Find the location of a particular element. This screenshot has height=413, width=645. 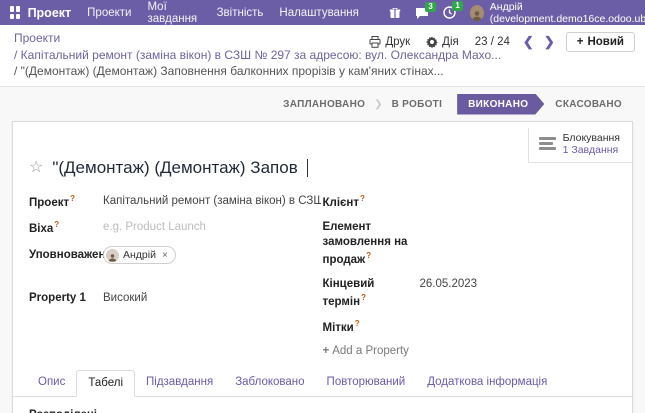

property1-value: Високий is located at coordinates (125, 299).